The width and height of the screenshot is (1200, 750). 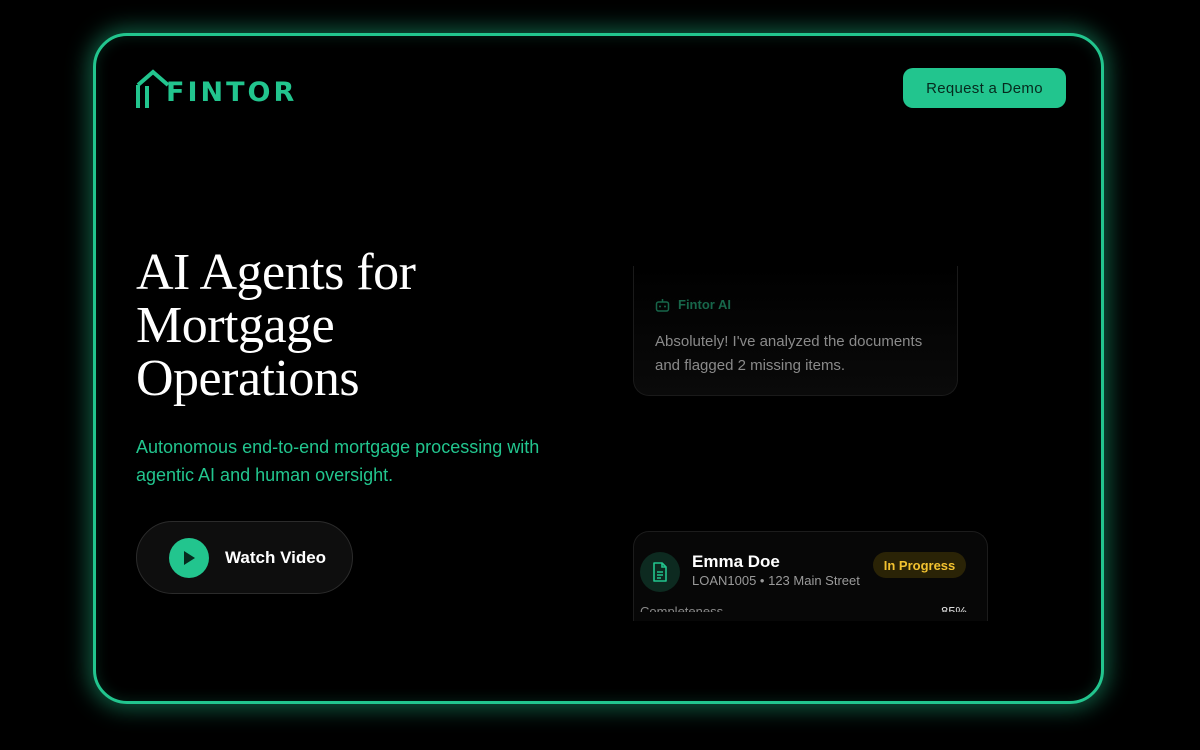 I want to click on robot-icon, so click(x=662, y=305).